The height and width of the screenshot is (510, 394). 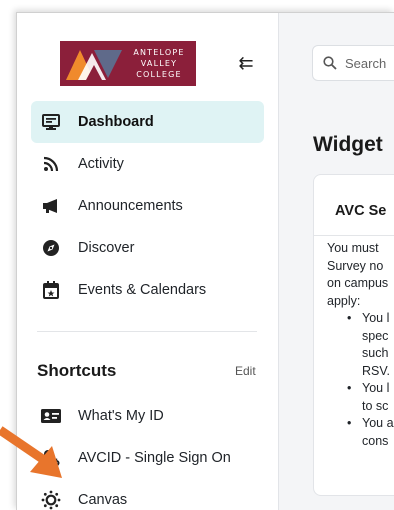 What do you see at coordinates (51, 164) in the screenshot?
I see `rss-icon` at bounding box center [51, 164].